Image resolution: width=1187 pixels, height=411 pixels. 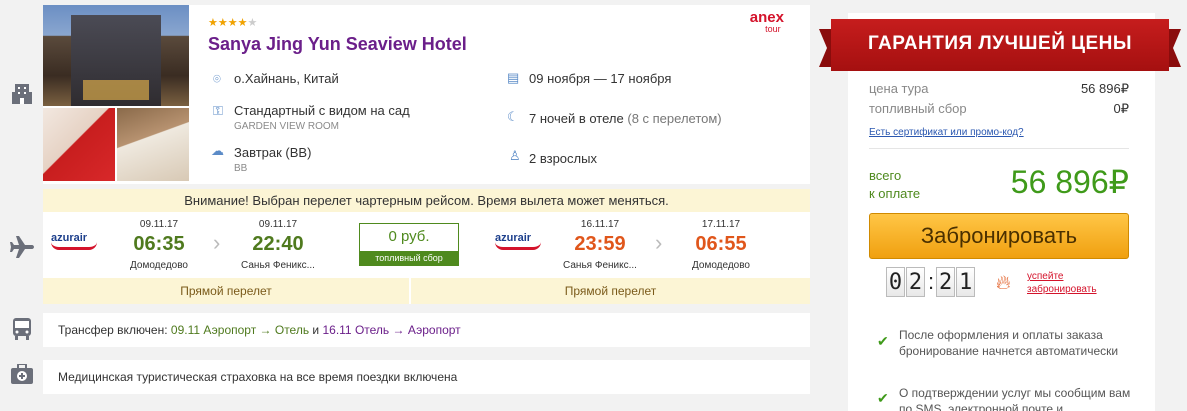 What do you see at coordinates (159, 245) in the screenshot?
I see `outbound-departure: 09.11.17 06:35 Домодедово` at bounding box center [159, 245].